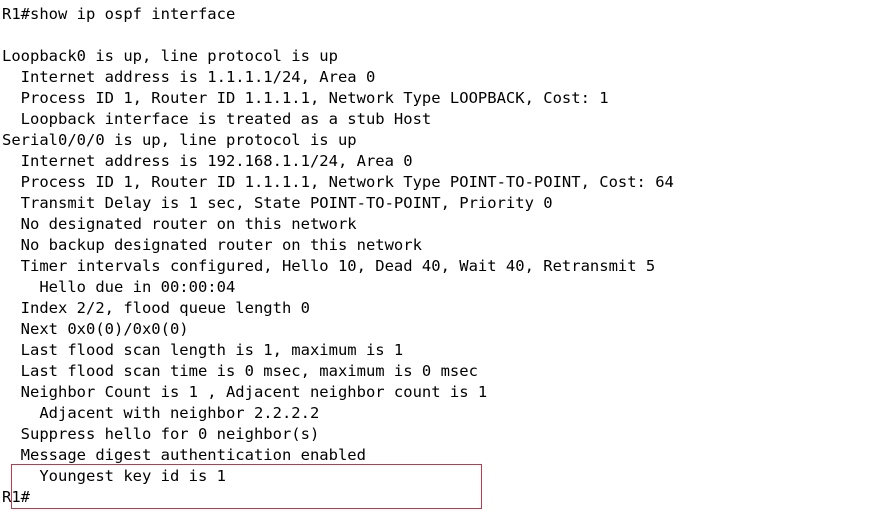 Image resolution: width=873 pixels, height=528 pixels. Describe the element at coordinates (119, 287) in the screenshot. I see `terminal-line: Hello due in 00:00:04` at that location.